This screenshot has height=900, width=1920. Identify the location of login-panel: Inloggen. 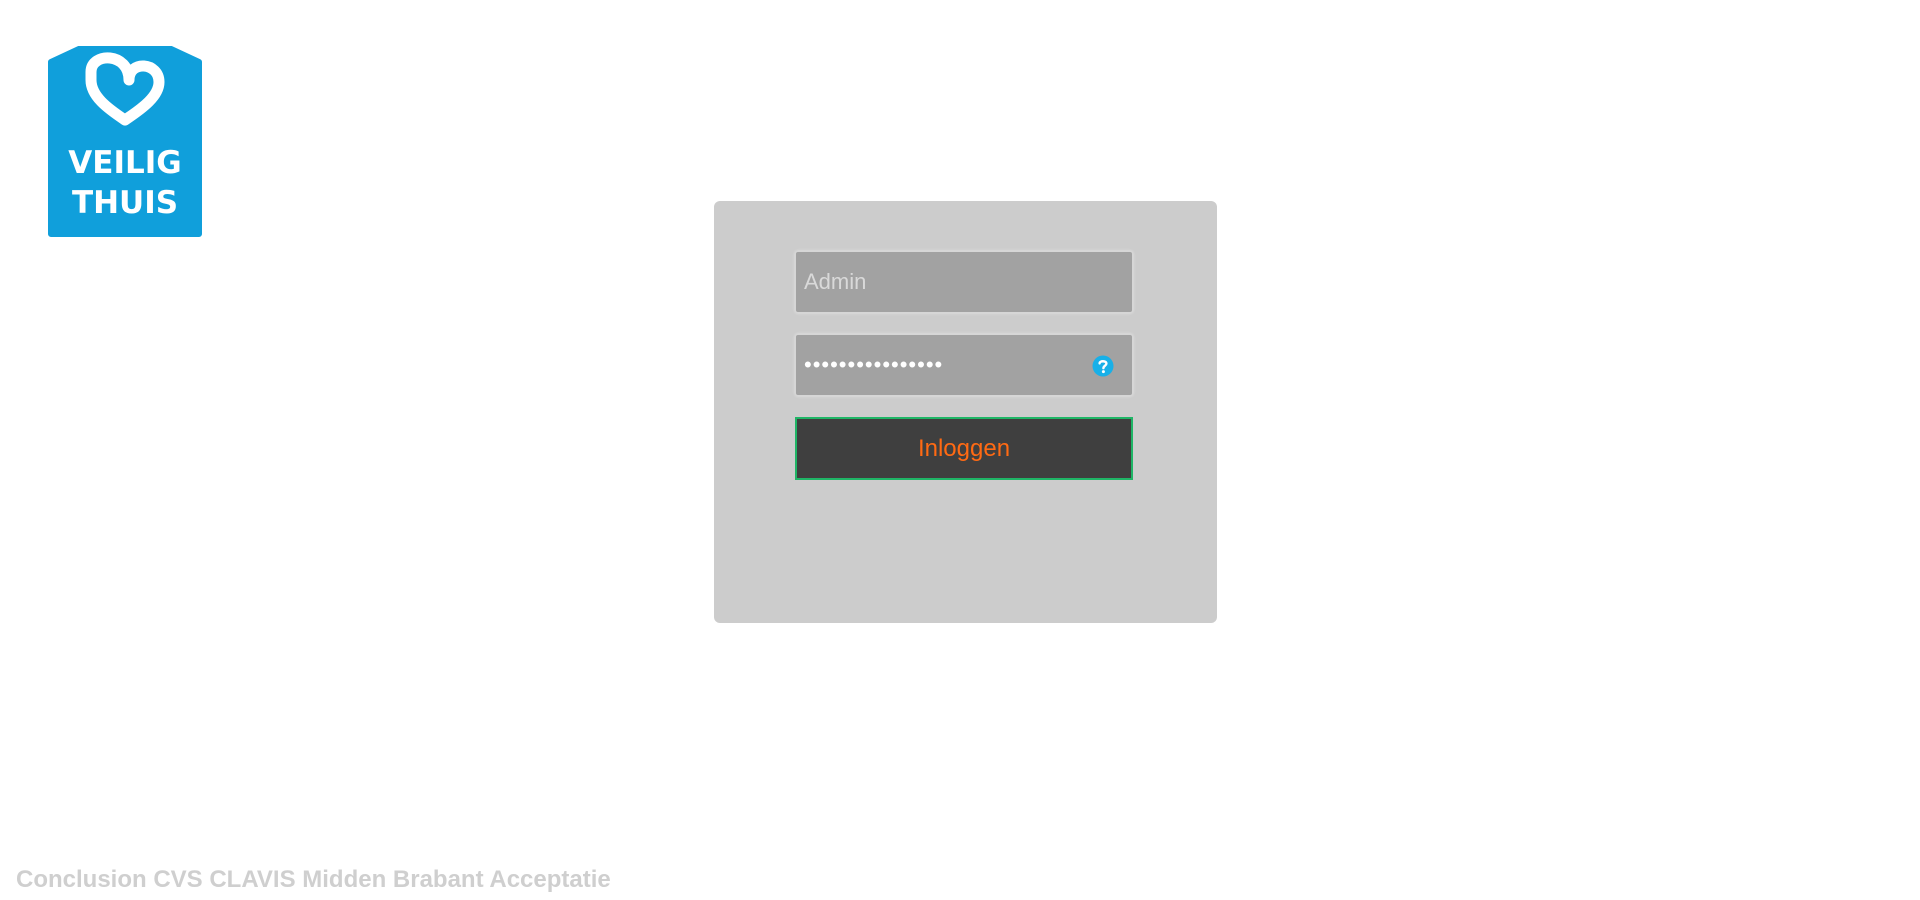
(965, 412).